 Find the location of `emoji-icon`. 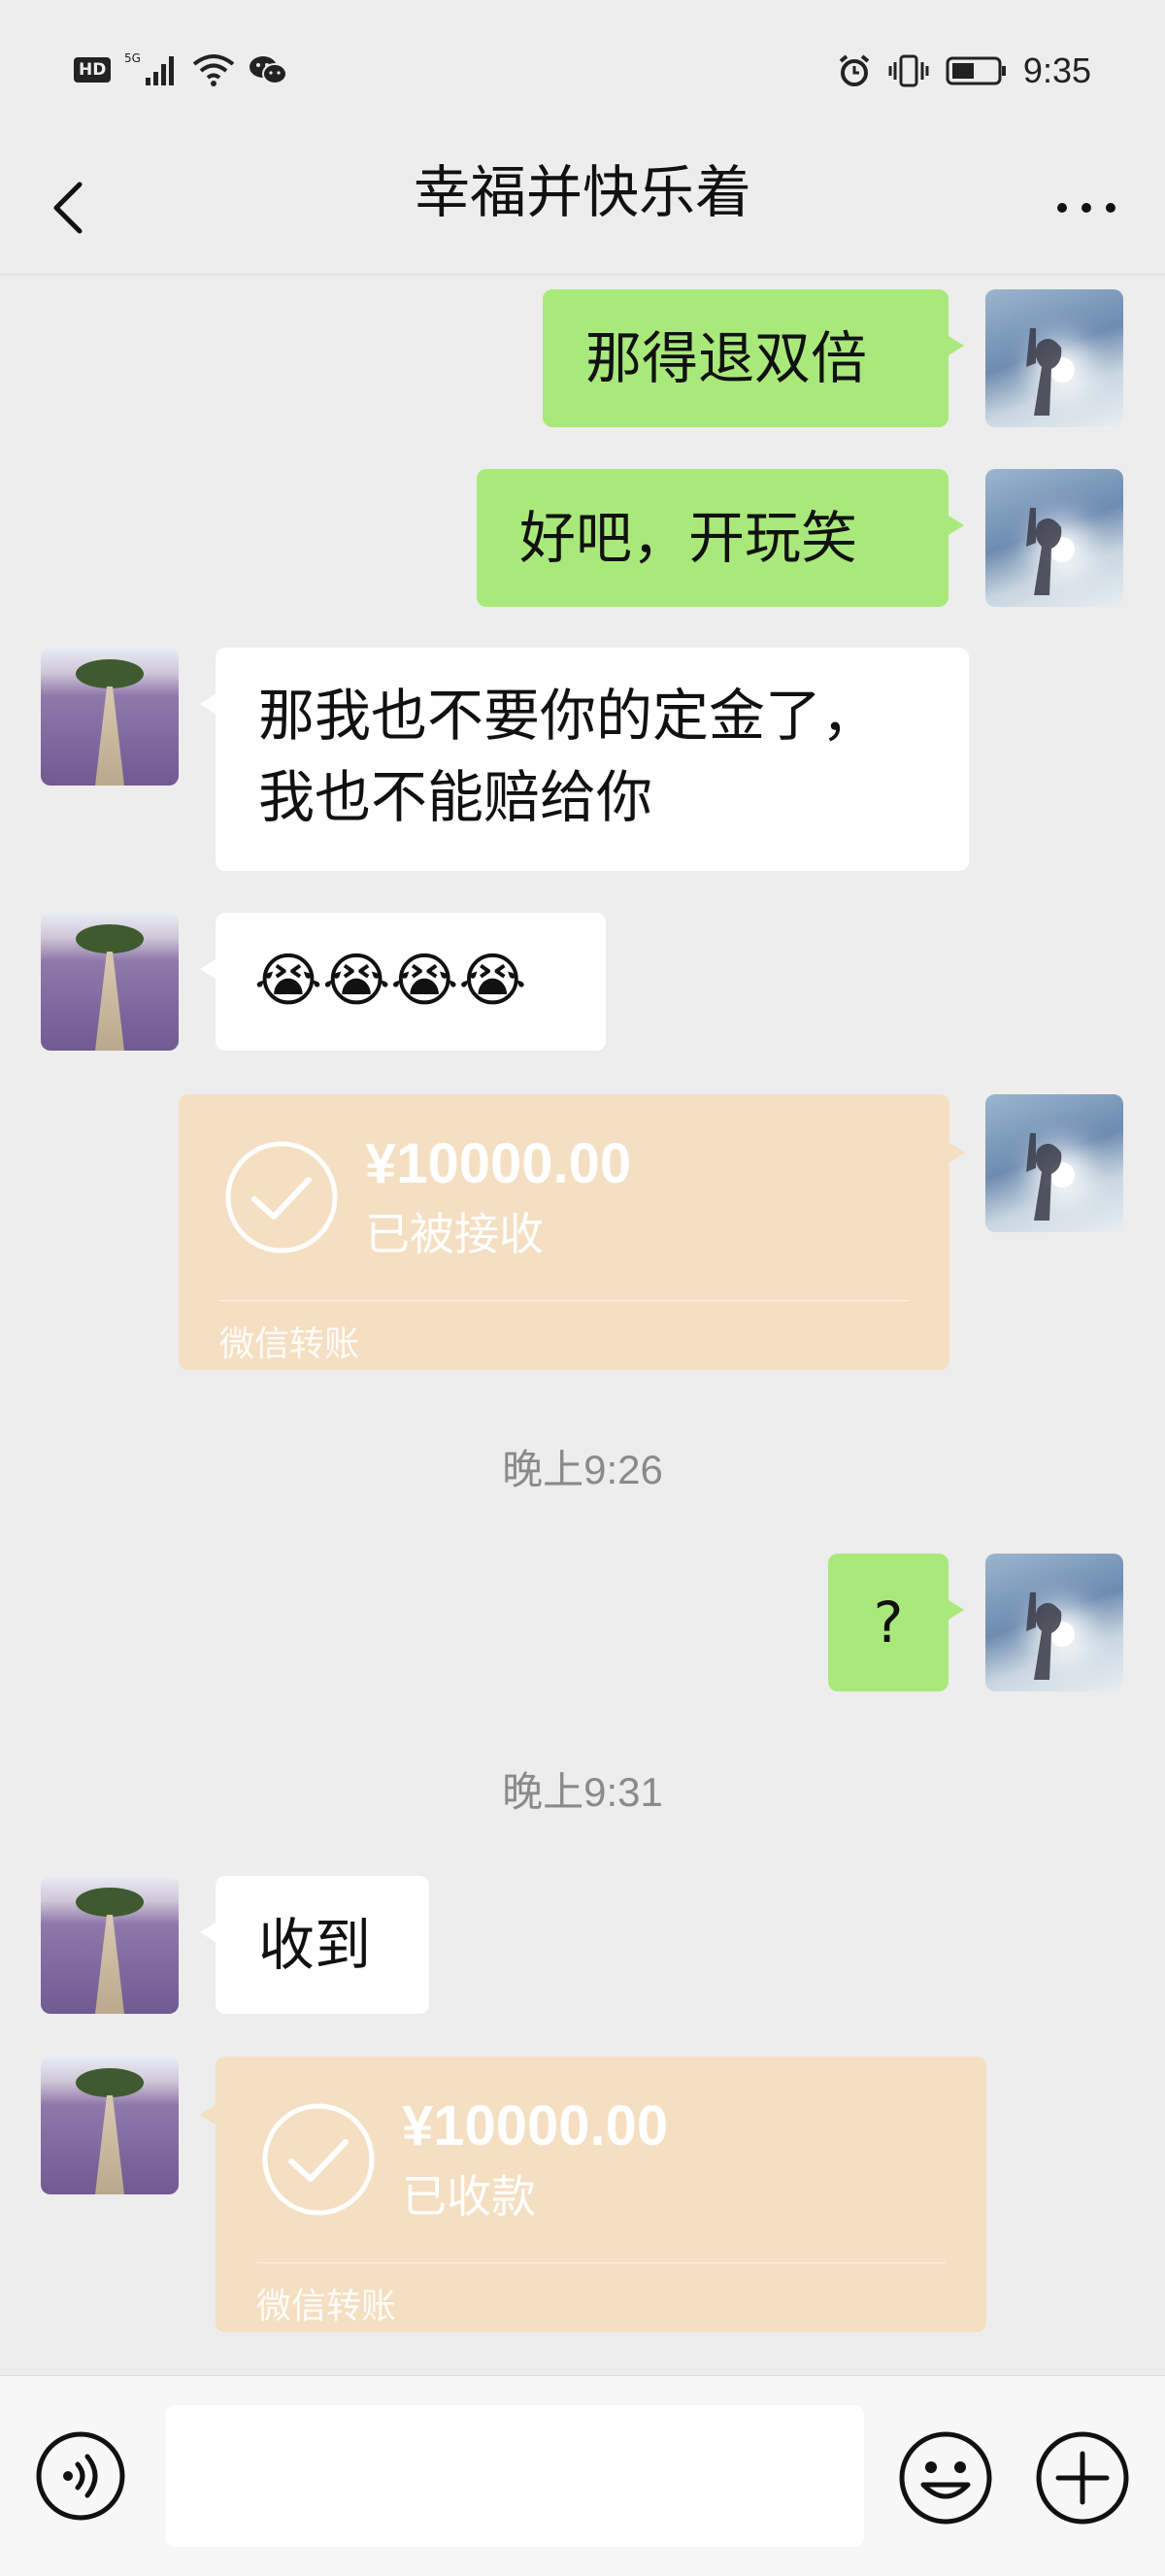

emoji-icon is located at coordinates (945, 2478).